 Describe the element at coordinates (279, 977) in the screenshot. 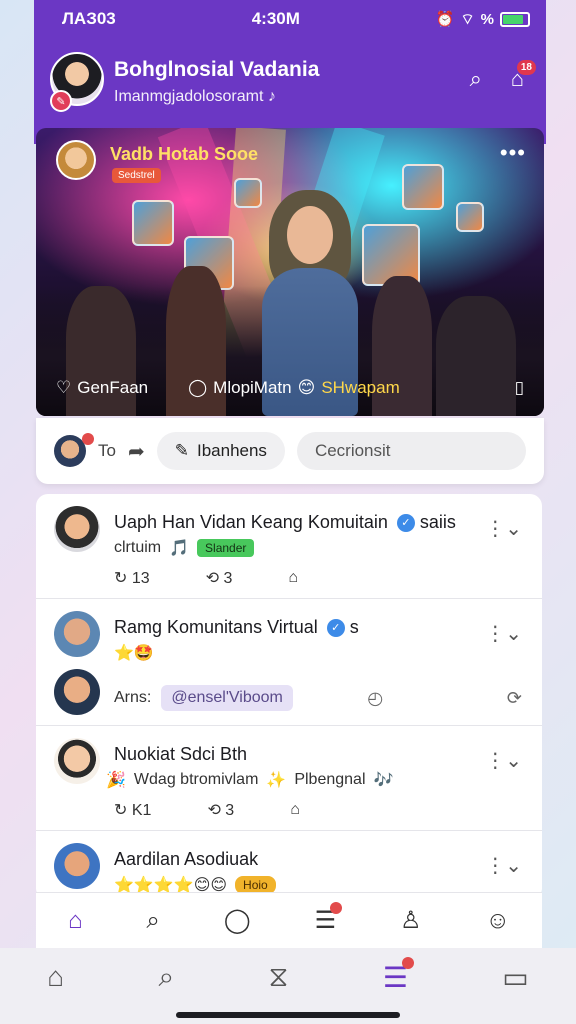

I see `timeline-nav-icon: ⧖` at that location.